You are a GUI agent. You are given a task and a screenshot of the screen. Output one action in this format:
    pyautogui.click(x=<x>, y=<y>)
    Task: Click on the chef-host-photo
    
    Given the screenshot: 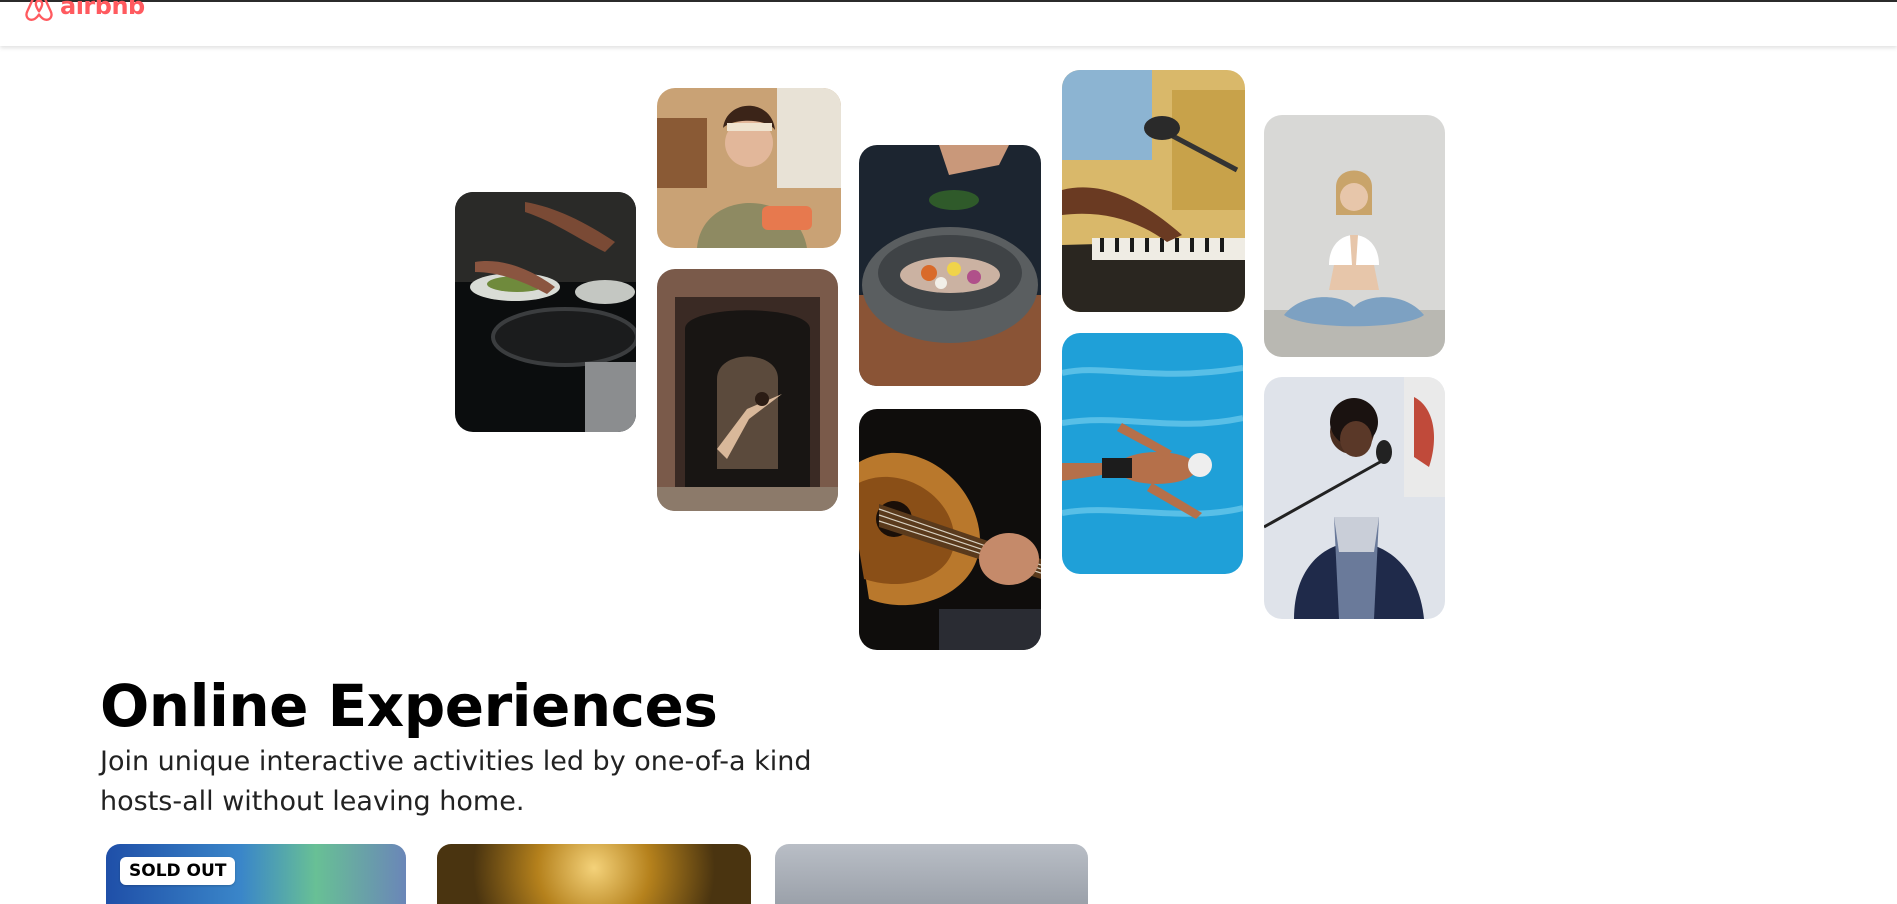 What is the action you would take?
    pyautogui.click(x=749, y=168)
    